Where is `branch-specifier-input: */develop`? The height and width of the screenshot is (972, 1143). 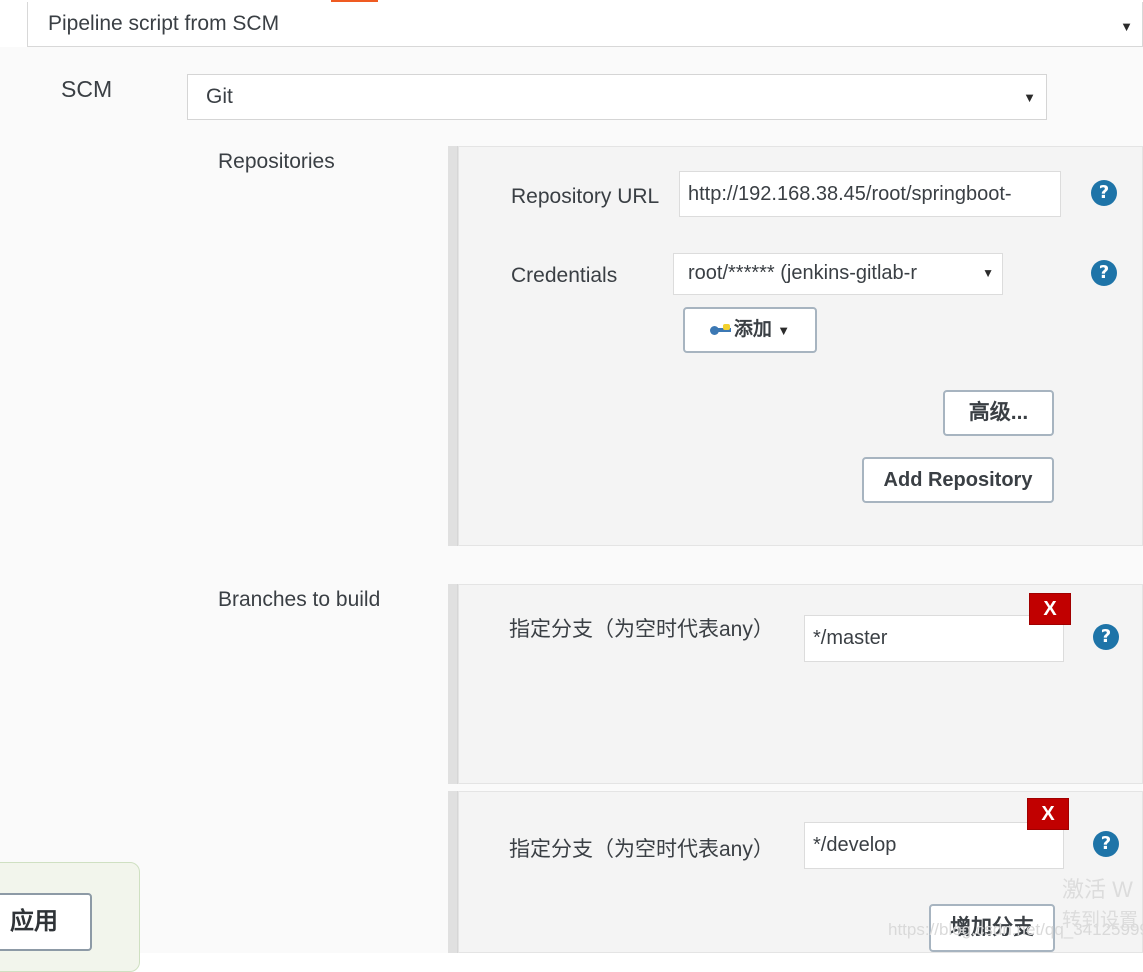
branch-specifier-input: */develop is located at coordinates (934, 845).